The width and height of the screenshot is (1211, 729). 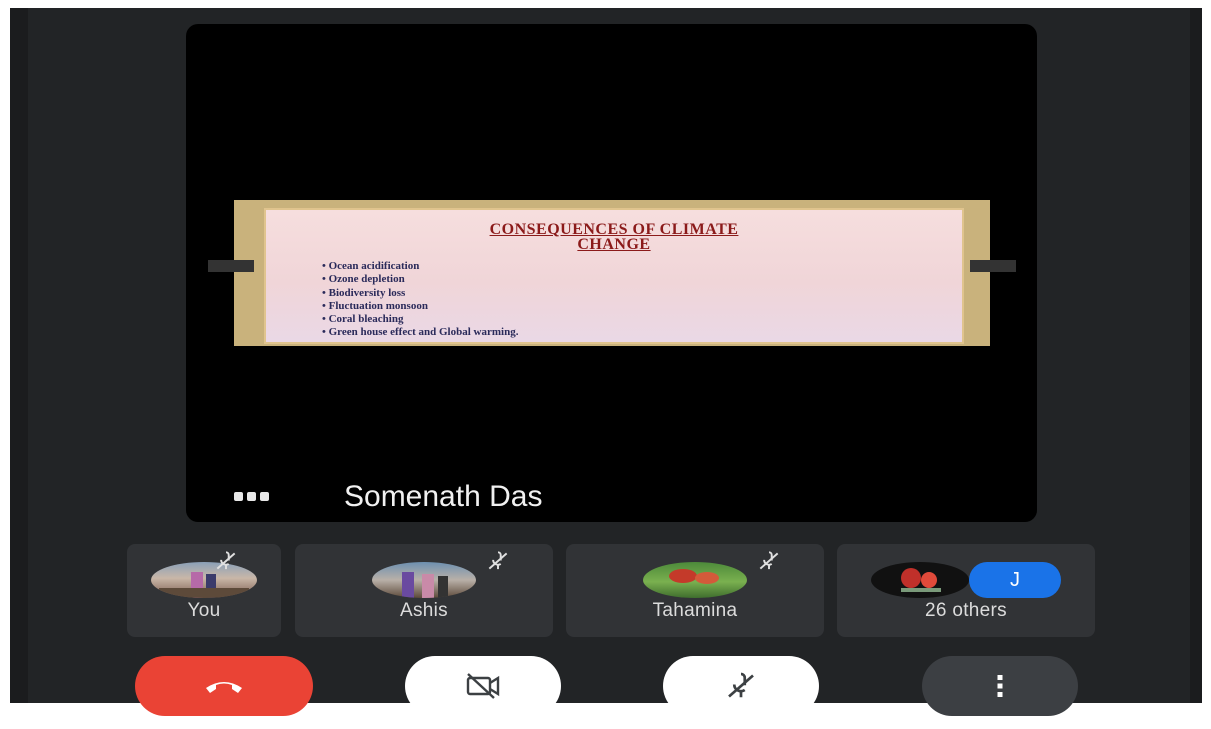 What do you see at coordinates (614, 229) in the screenshot?
I see `slide-title-line-1: CONSEQUENCES OF CLIMATE` at bounding box center [614, 229].